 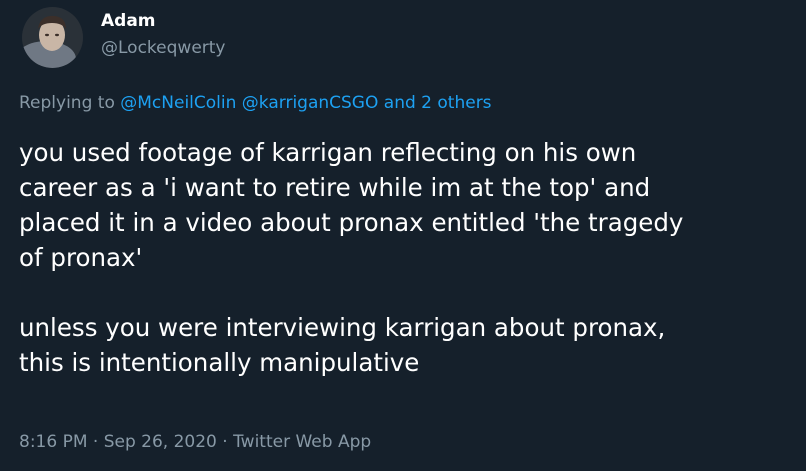 I want to click on tweet-time: 8:16 PM, so click(x=53, y=442).